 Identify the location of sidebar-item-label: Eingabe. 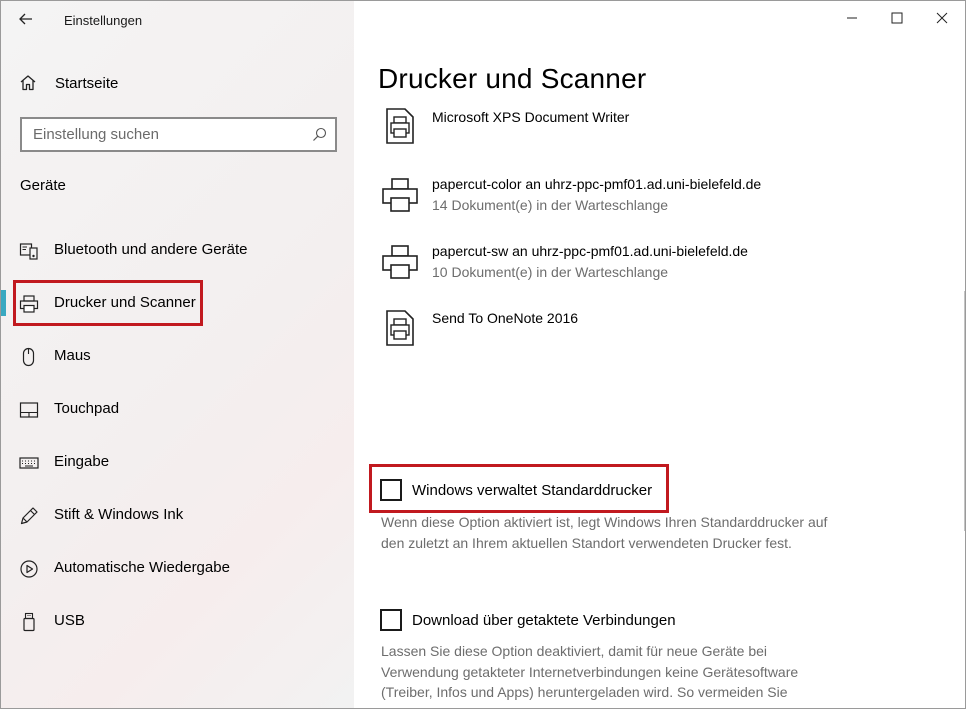
(82, 461).